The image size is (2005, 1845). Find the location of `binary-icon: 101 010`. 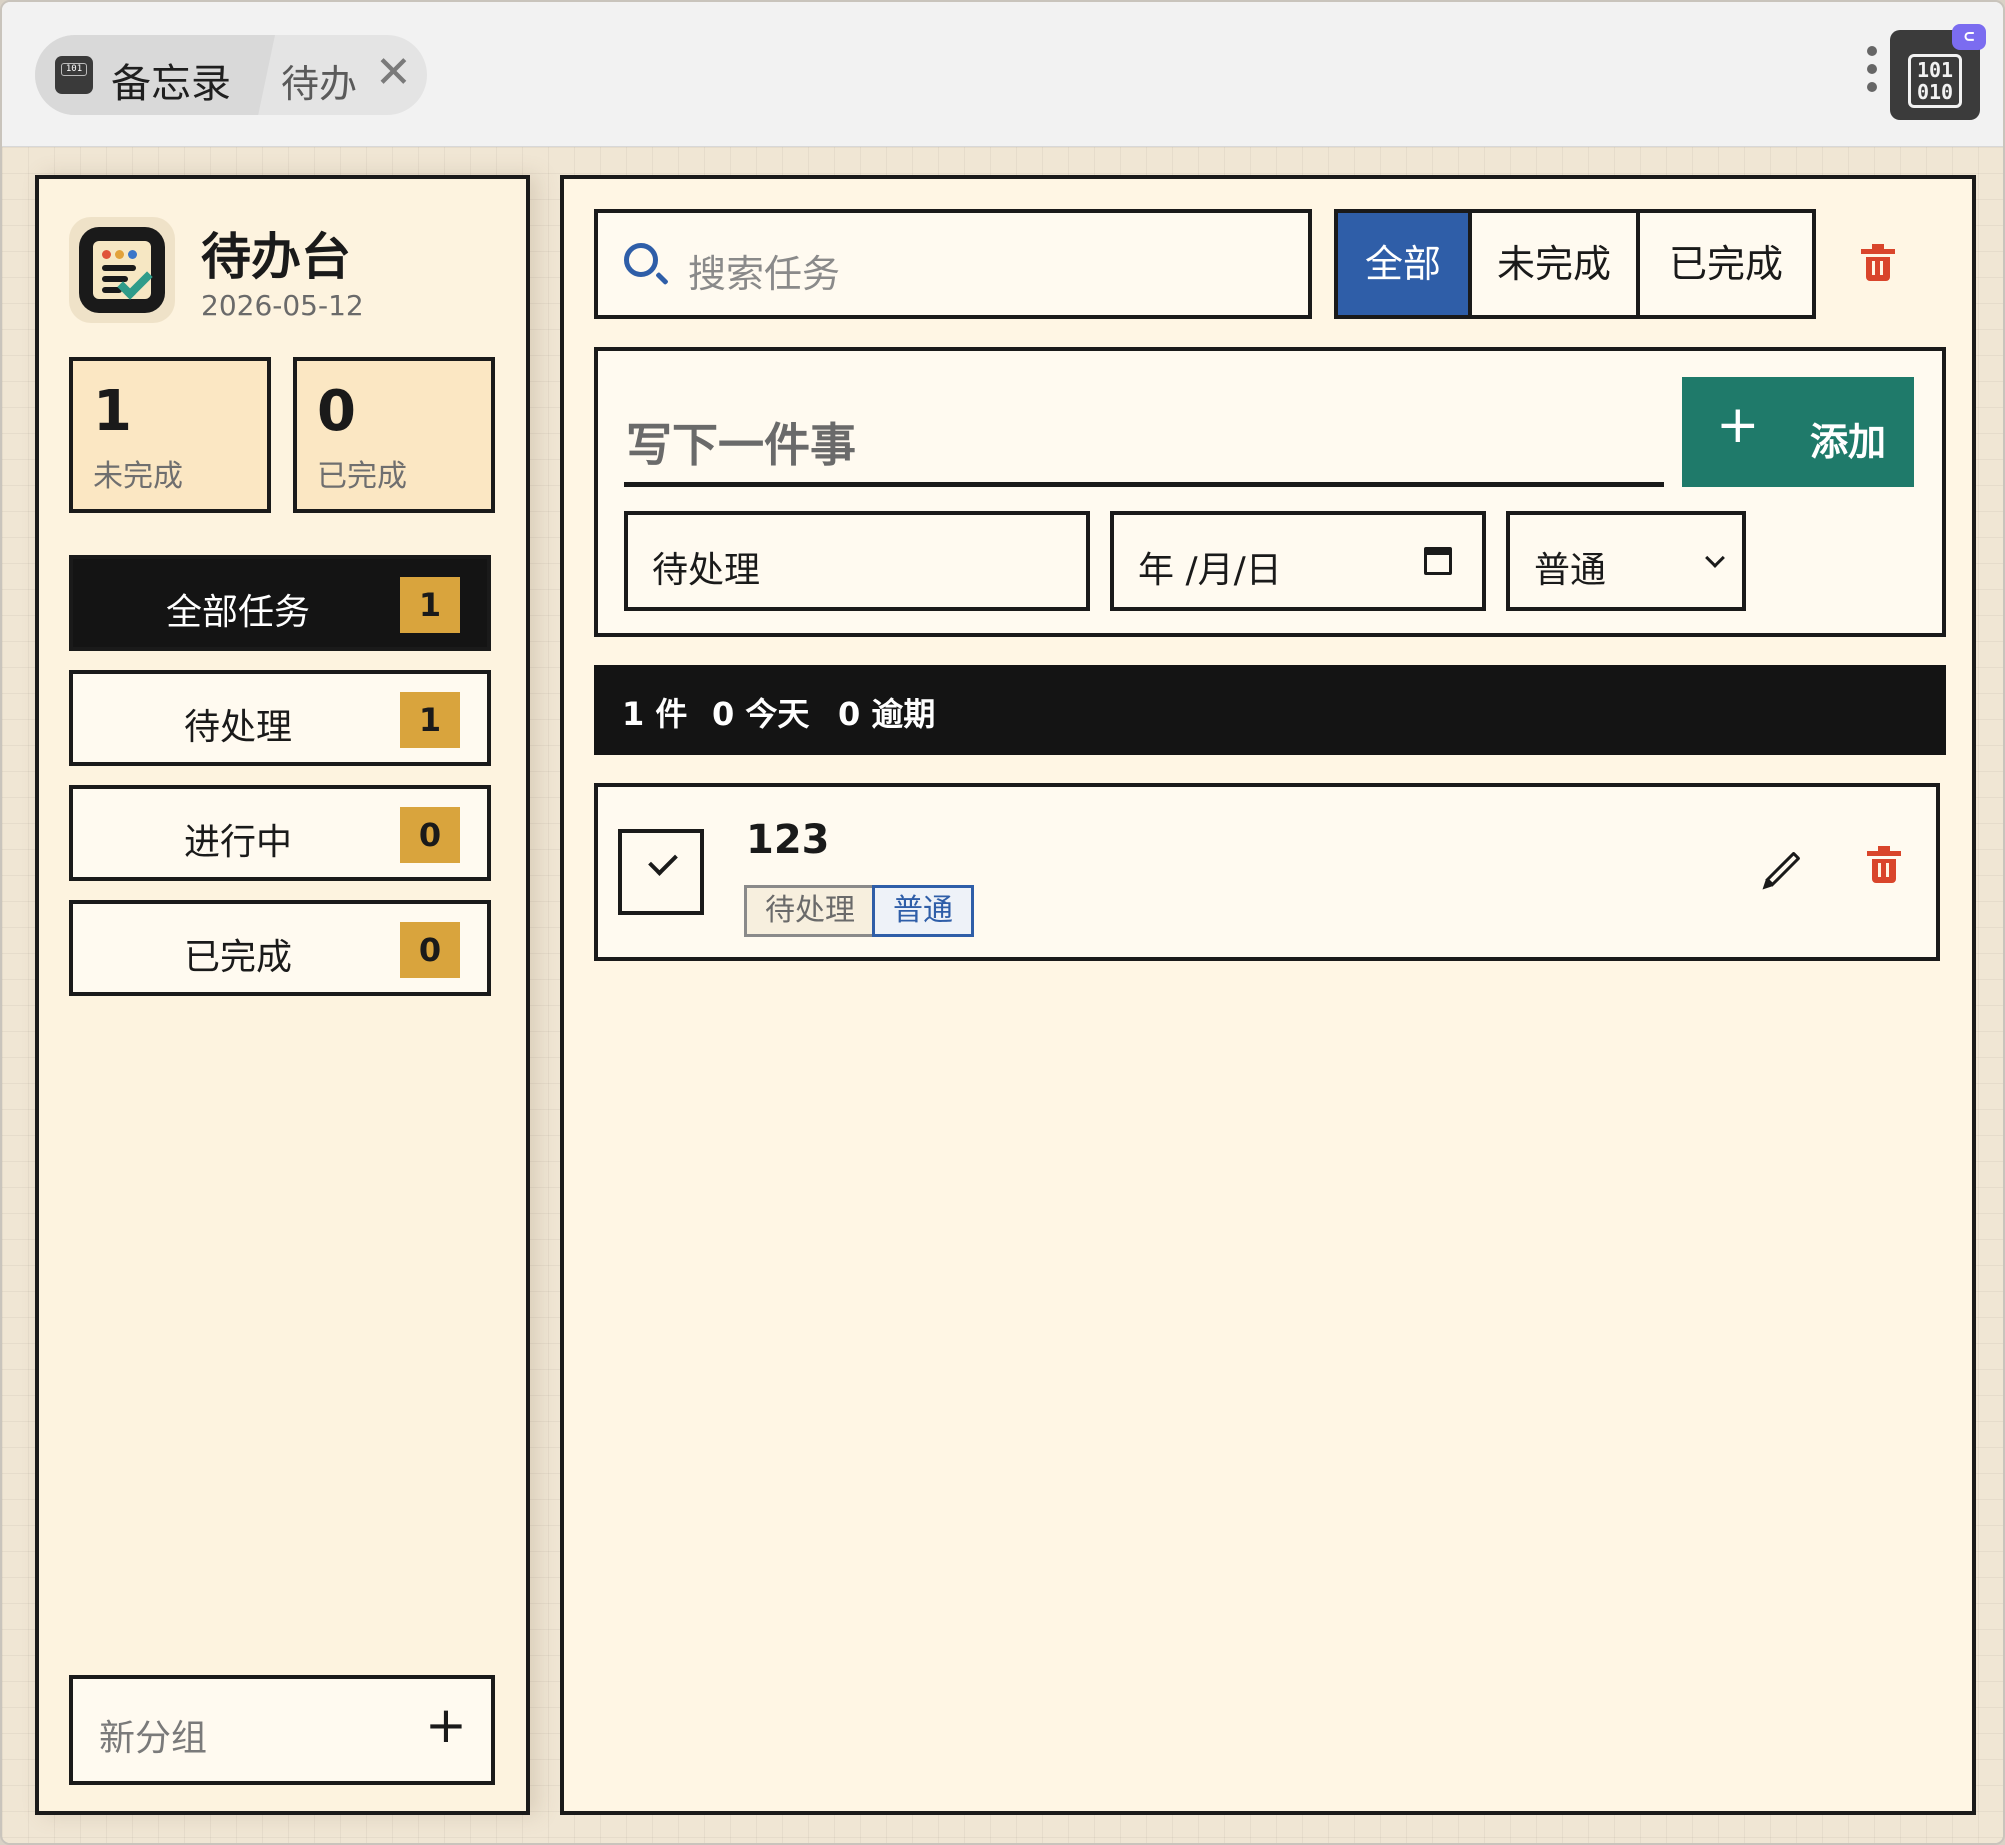

binary-icon: 101 010 is located at coordinates (1935, 81).